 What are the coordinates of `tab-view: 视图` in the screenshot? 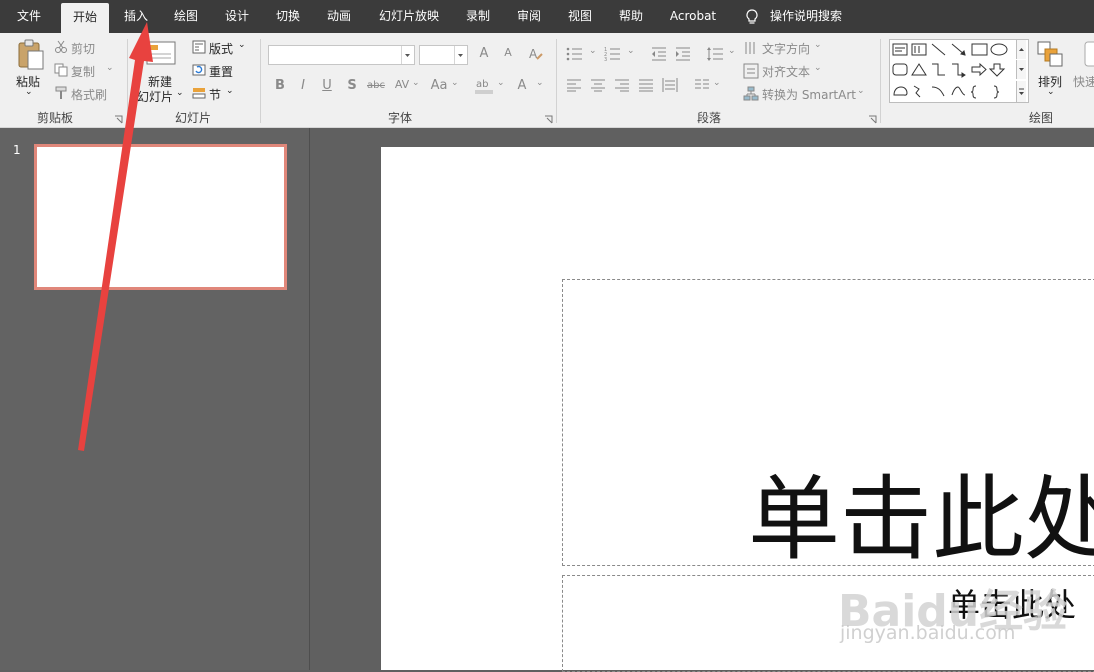 It's located at (580, 16).